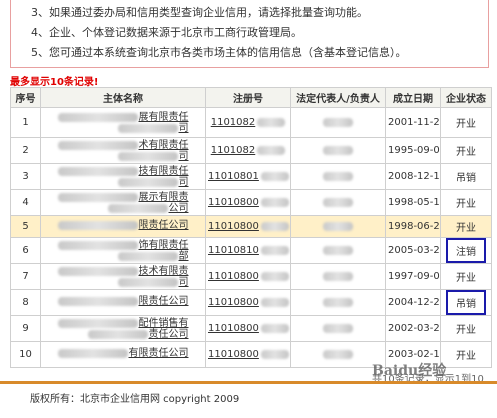 This screenshot has width=497, height=418. What do you see at coordinates (123, 150) in the screenshot?
I see `entity-name-link: 术有限责任司` at bounding box center [123, 150].